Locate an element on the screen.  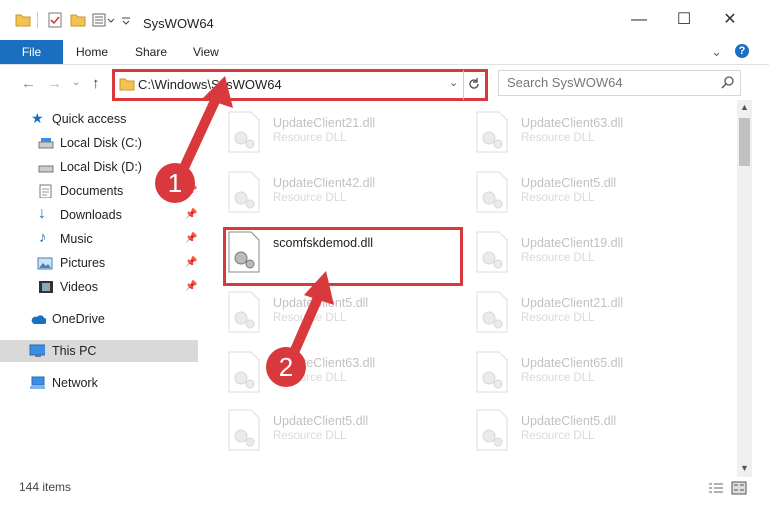
file-name: UpdateClient63.dll is located at coordinates (572, 123).